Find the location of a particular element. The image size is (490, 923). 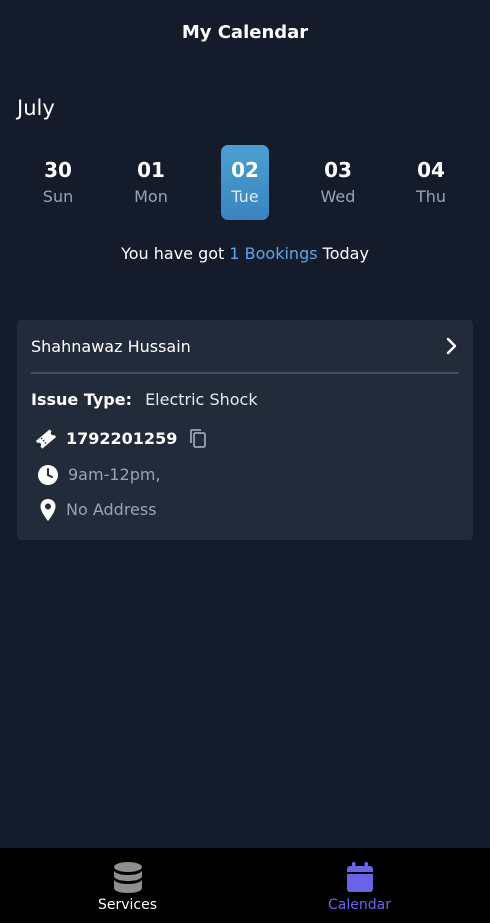

nav-item-calendar: Calendar is located at coordinates (359, 885).